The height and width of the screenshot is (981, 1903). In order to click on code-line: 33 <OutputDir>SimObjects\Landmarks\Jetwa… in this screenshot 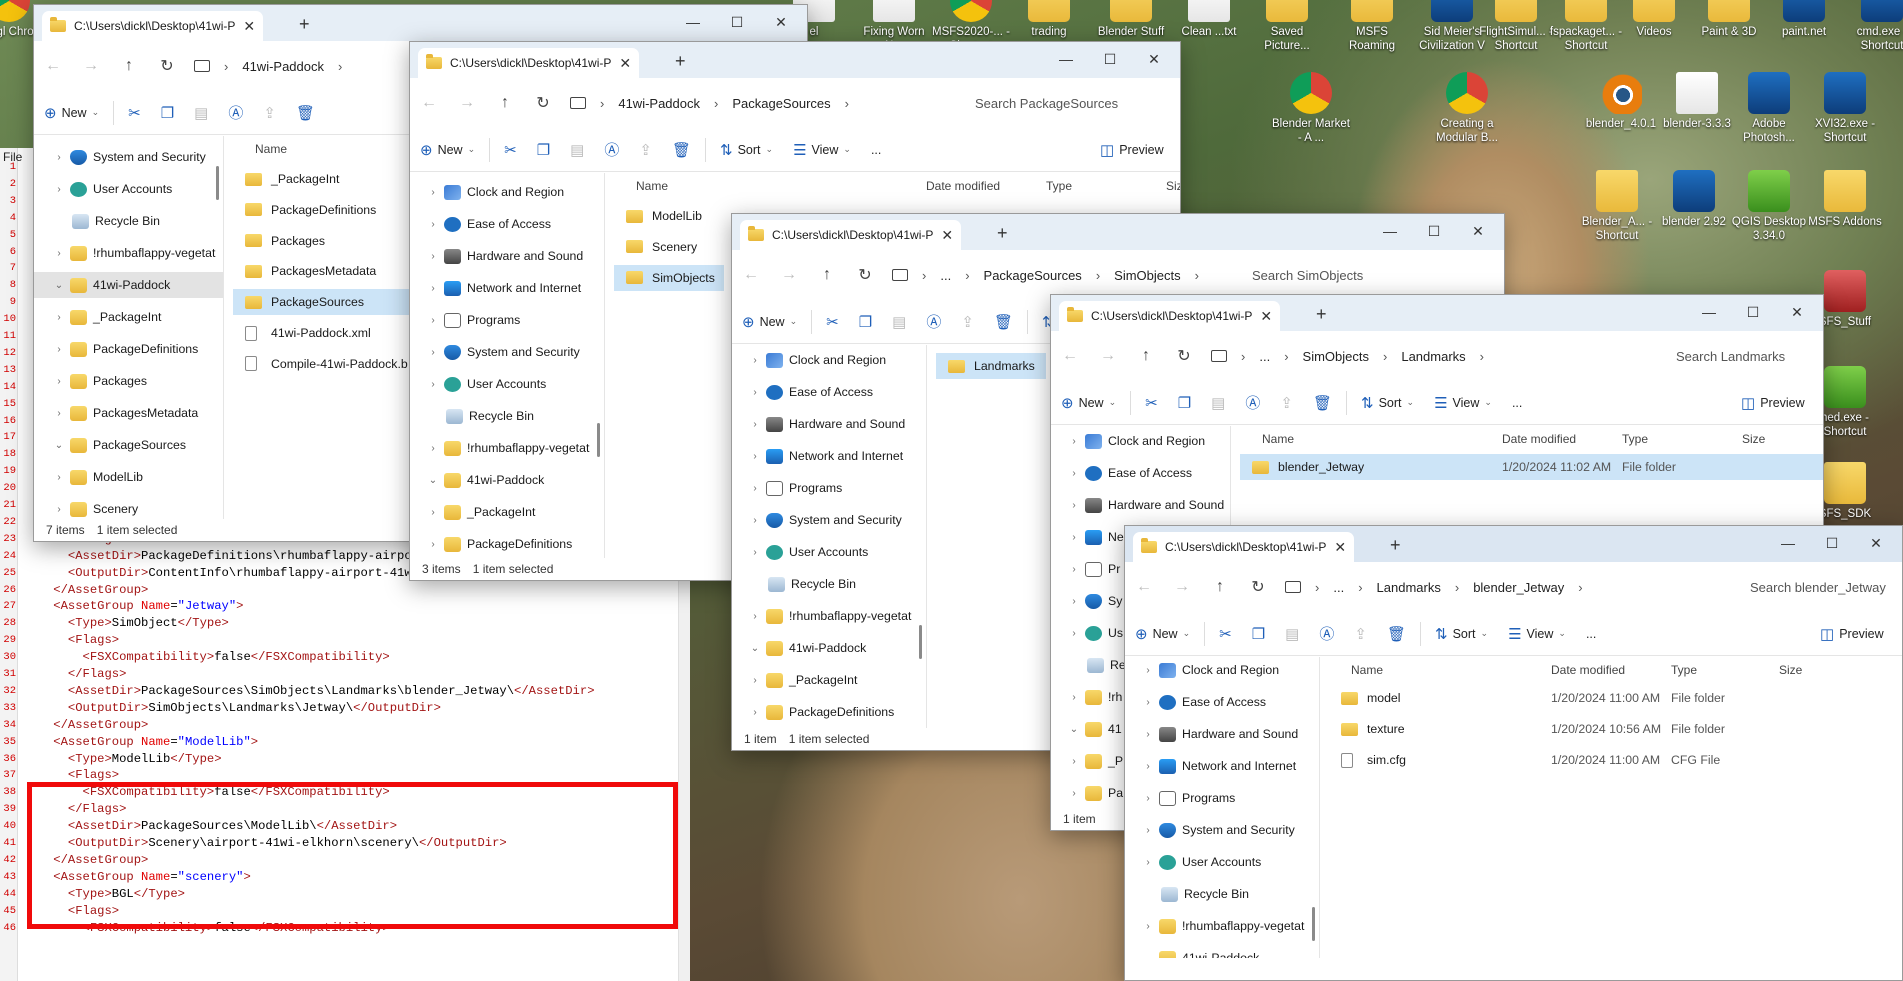, I will do `click(335, 708)`.